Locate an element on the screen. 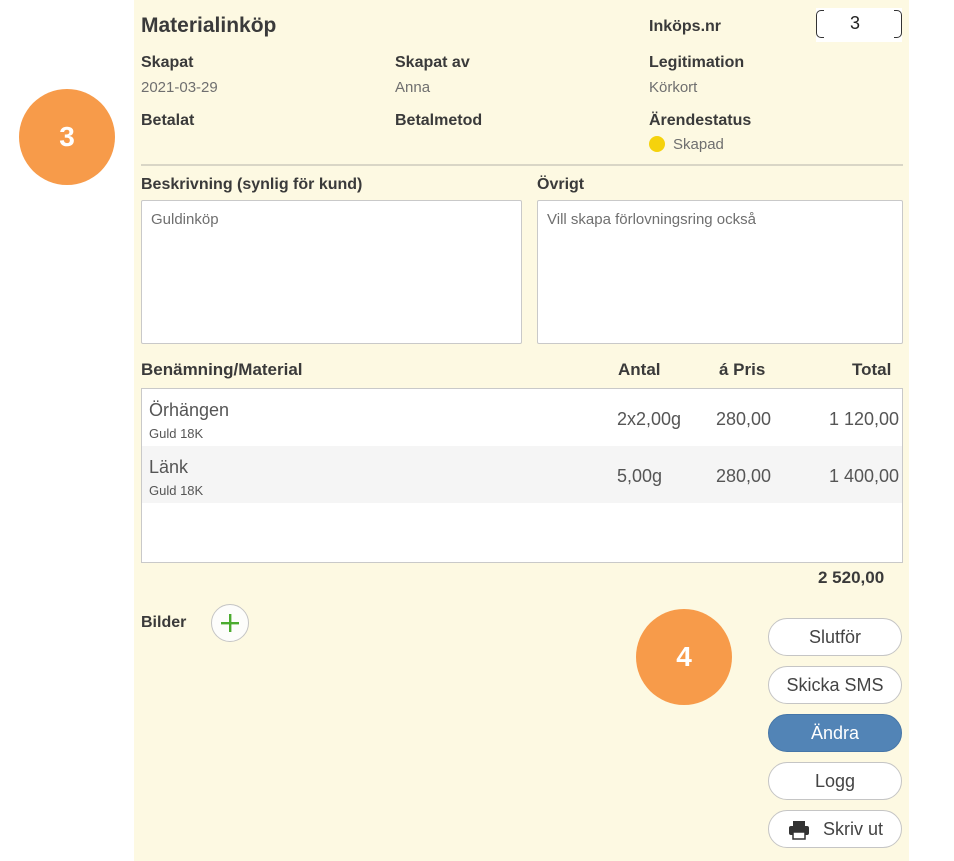 The width and height of the screenshot is (954, 861). page-title: Materialinköp is located at coordinates (209, 25).